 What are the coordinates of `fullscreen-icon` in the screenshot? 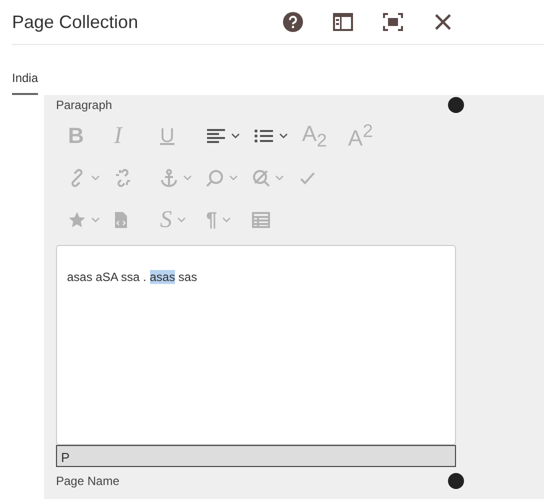 It's located at (393, 22).